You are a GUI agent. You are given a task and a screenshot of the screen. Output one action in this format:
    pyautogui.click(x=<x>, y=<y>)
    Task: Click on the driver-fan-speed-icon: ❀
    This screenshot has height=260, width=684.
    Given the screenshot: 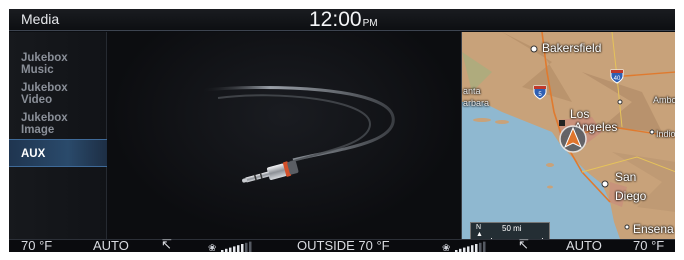 What is the action you would take?
    pyautogui.click(x=231, y=246)
    